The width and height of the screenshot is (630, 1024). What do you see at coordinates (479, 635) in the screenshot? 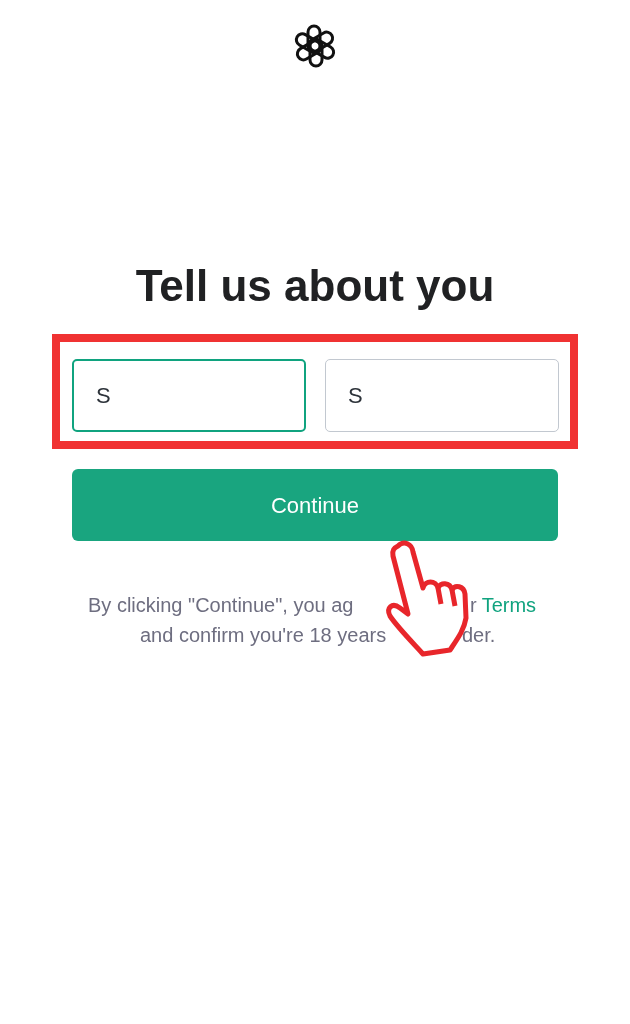
I see `terms-text: der.` at bounding box center [479, 635].